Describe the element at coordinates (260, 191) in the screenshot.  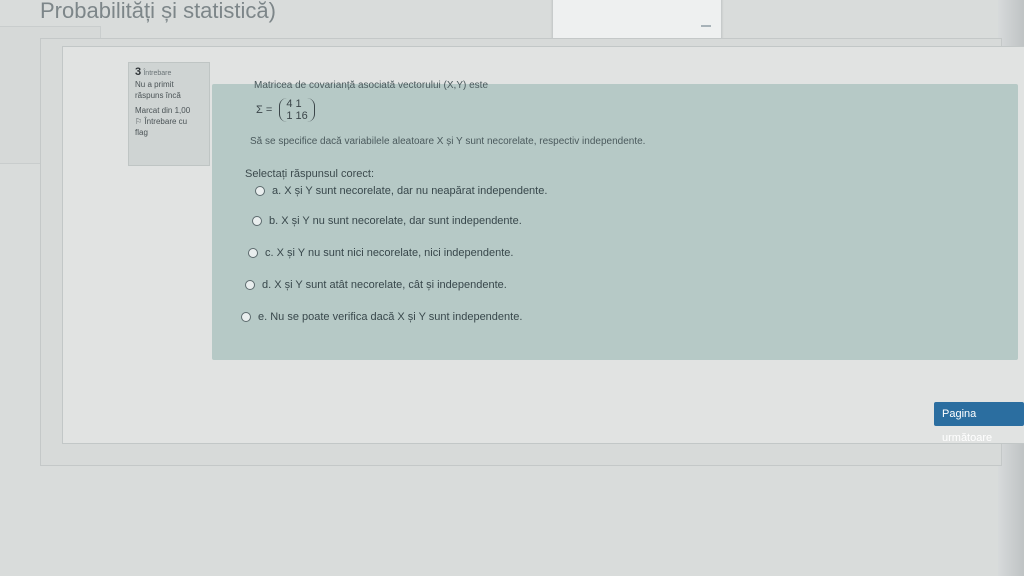
I see `radio-a` at that location.